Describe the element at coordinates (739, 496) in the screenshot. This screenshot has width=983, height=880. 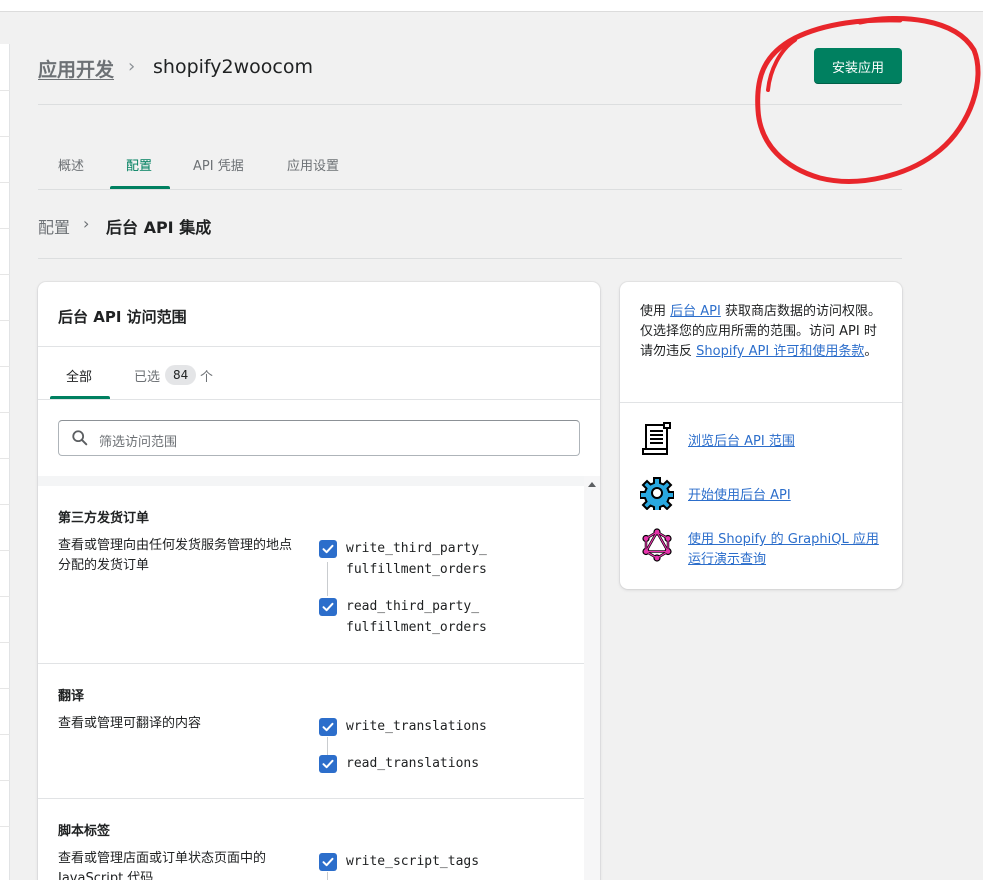
I see `resource-link: 开始使用后台 API` at that location.